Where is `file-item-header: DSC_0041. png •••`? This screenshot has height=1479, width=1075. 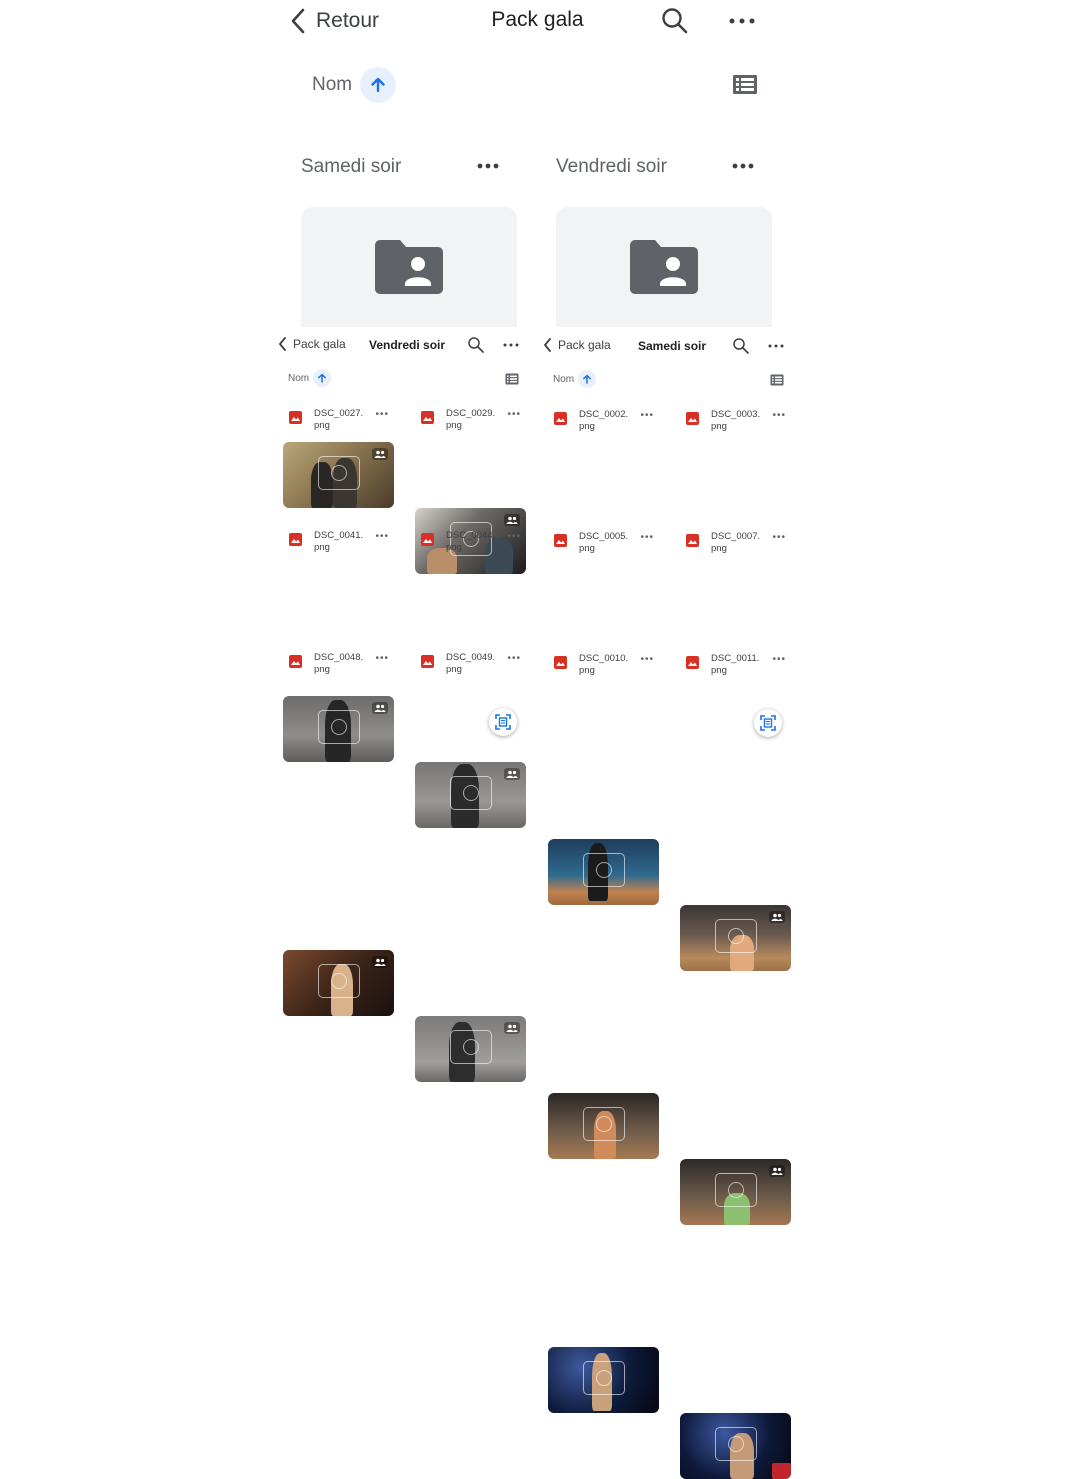 file-item-header: DSC_0041. png ••• is located at coordinates (339, 545).